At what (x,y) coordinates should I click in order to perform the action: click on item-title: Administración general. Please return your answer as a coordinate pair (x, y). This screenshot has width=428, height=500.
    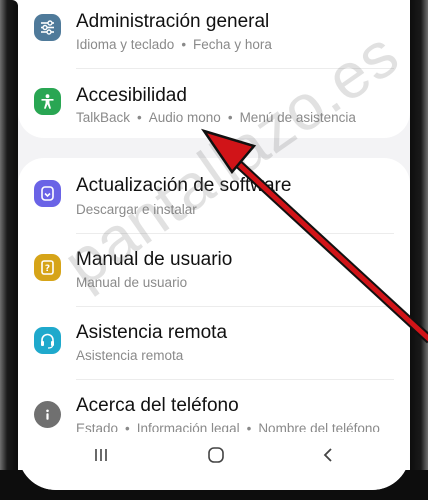
    Looking at the image, I should click on (173, 21).